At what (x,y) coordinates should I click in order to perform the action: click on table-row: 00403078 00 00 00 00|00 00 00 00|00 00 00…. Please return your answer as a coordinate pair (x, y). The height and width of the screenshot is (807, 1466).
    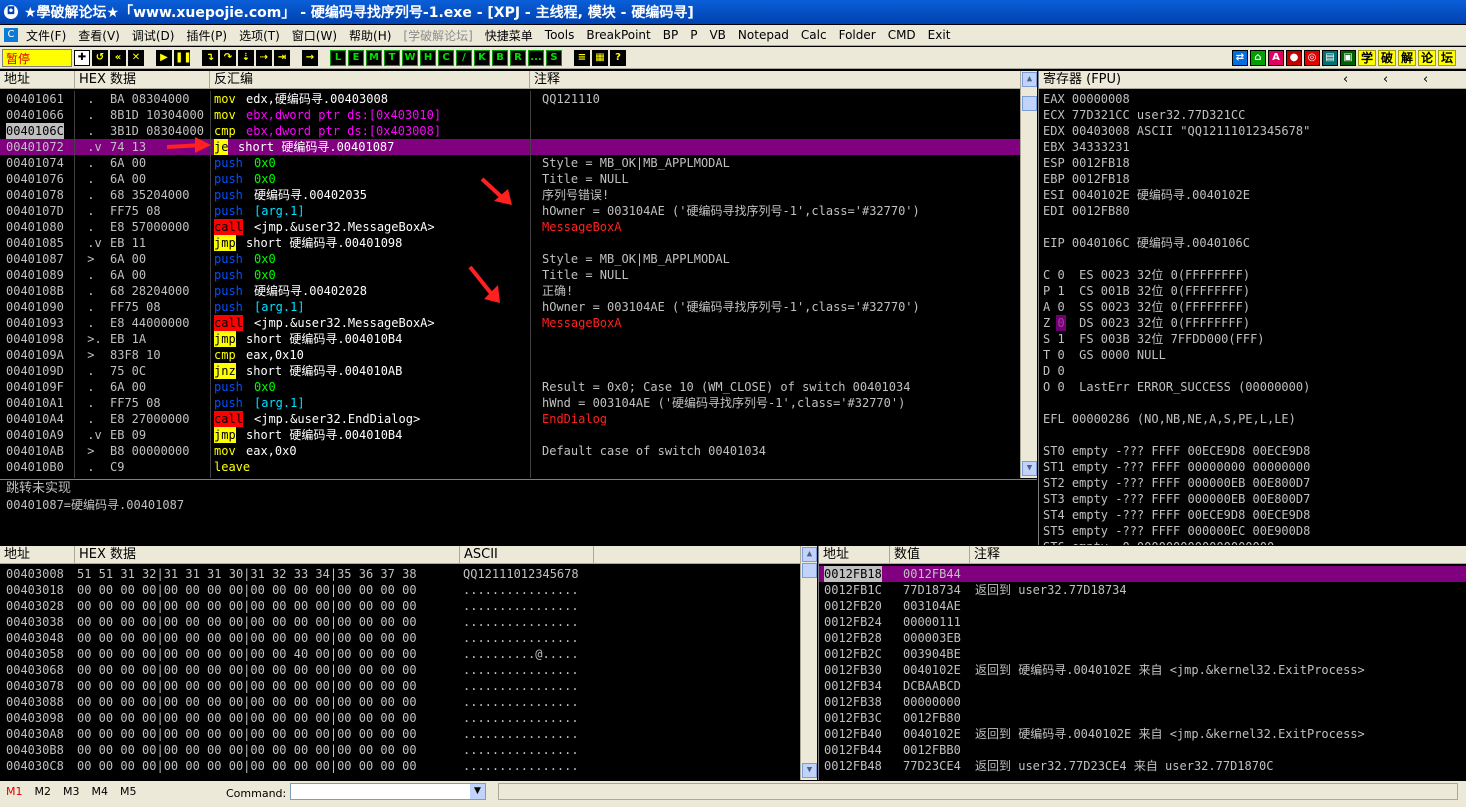
    Looking at the image, I should click on (400, 686).